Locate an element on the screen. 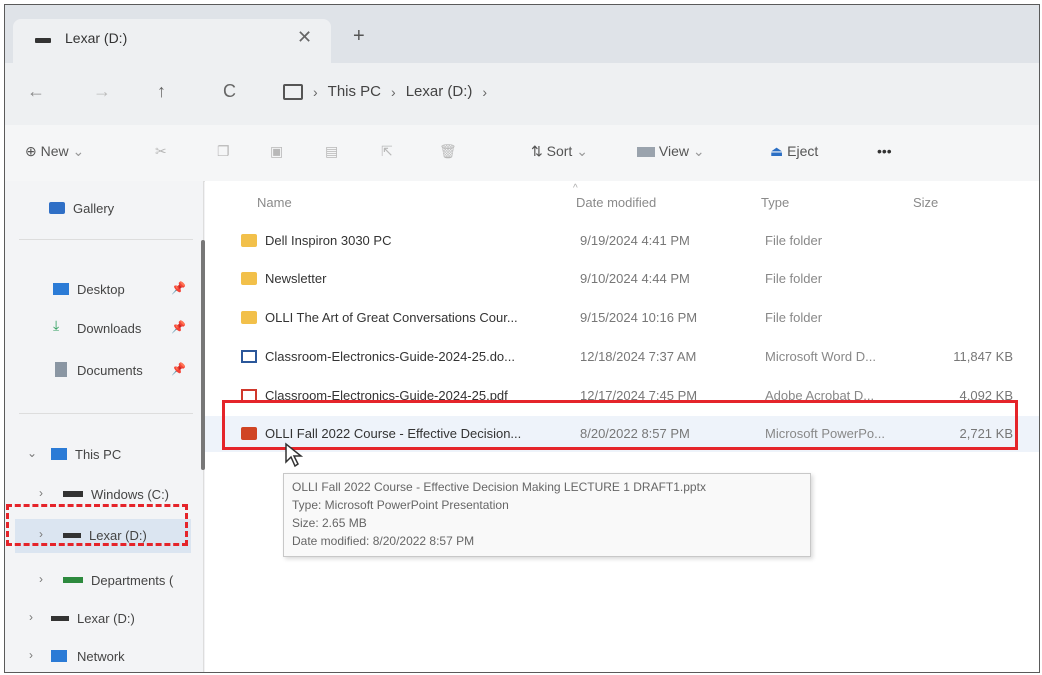 The width and height of the screenshot is (1042, 675). back-arrow-icon: ← is located at coordinates (36, 91).